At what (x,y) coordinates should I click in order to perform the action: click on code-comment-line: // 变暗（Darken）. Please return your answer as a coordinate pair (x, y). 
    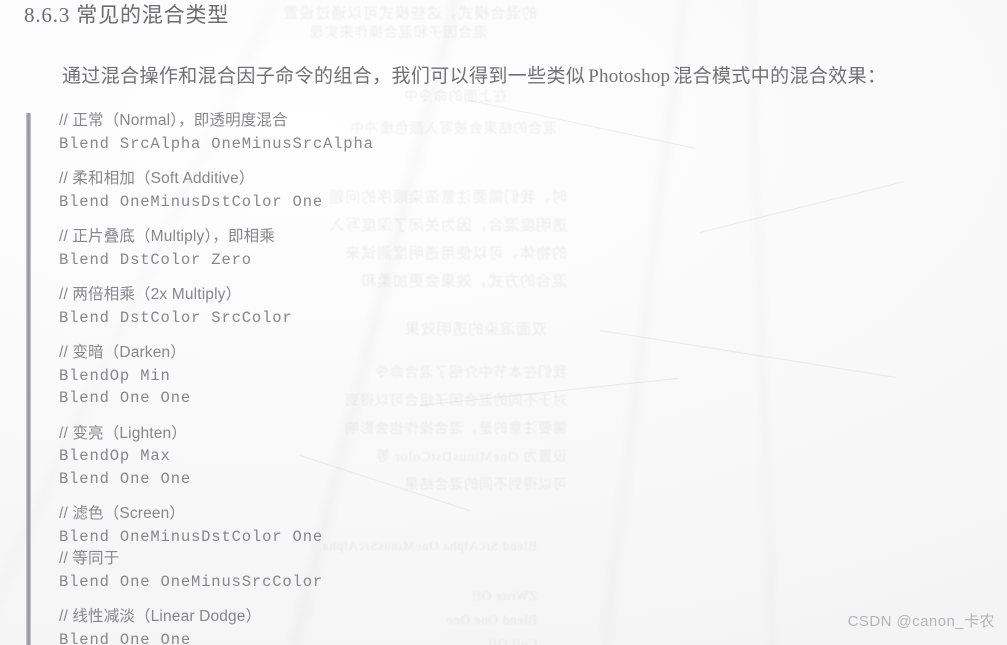
    Looking at the image, I should click on (122, 352).